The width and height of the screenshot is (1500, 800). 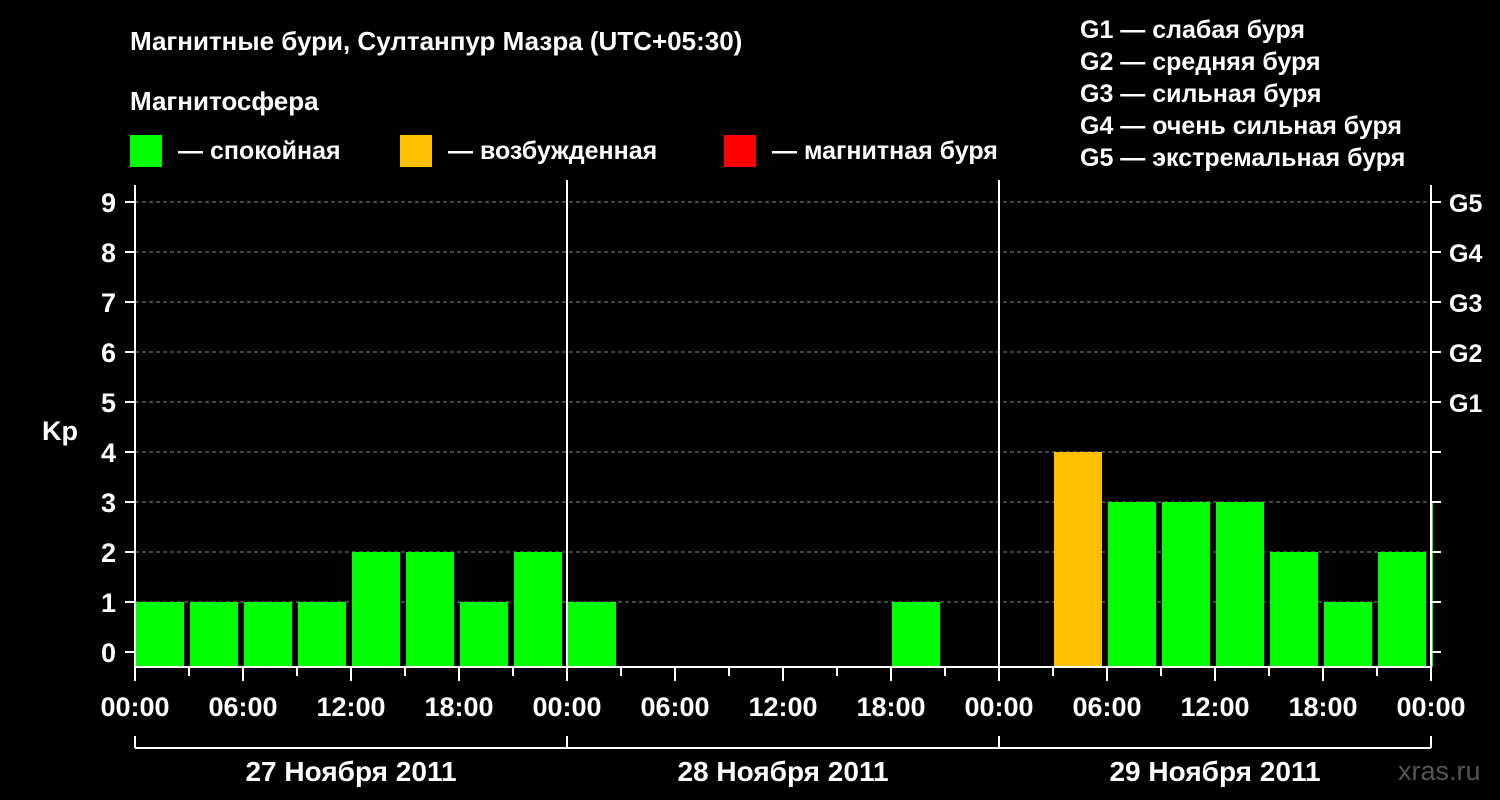 I want to click on right-axis-label-g3: G3, so click(x=1465, y=304).